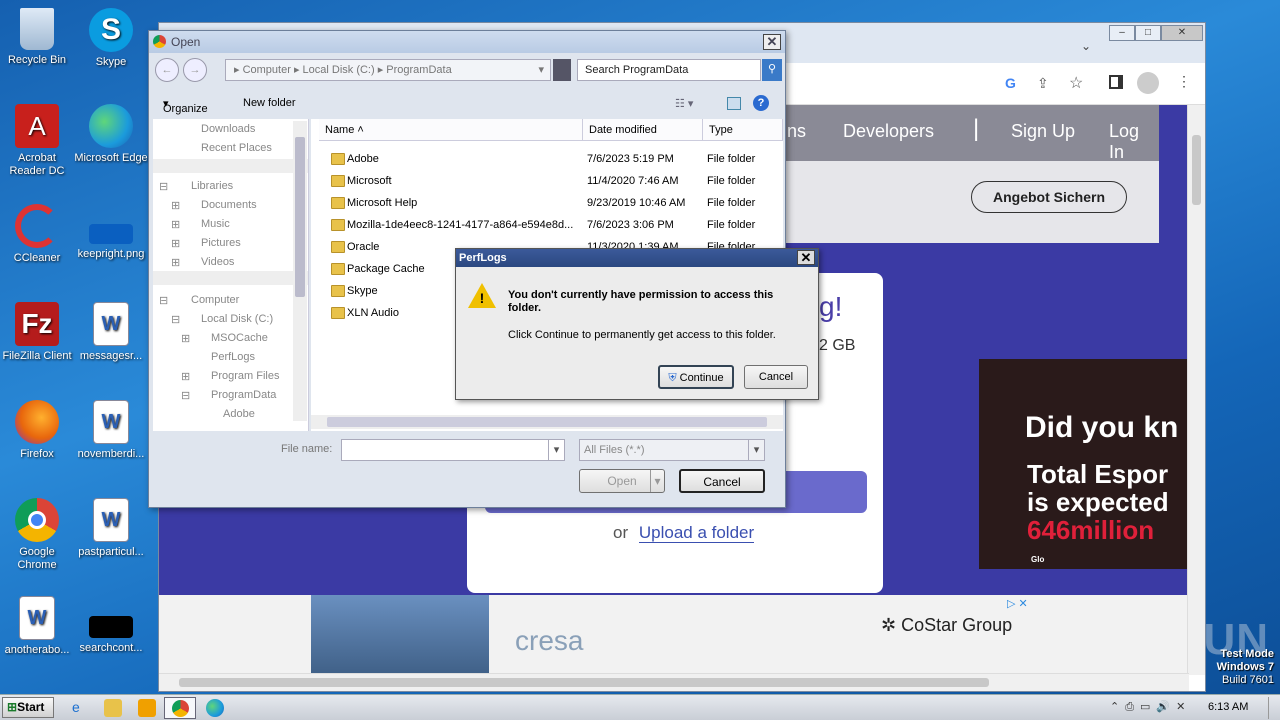 This screenshot has width=1280, height=720. What do you see at coordinates (37, 37) in the screenshot?
I see `desktop-icon-recycle-bin: Recycle Bin` at bounding box center [37, 37].